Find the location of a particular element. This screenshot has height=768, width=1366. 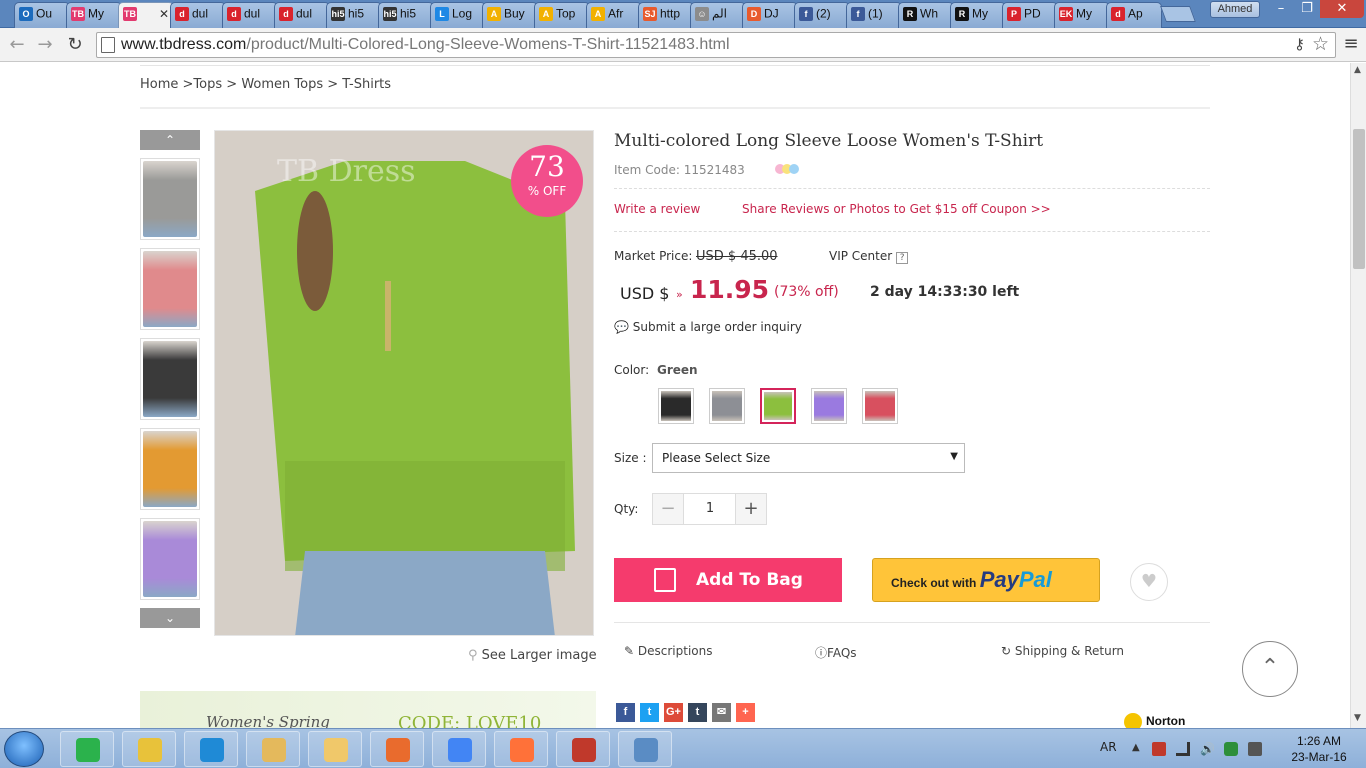

back-to-top-button: ⌃ is located at coordinates (1270, 669).